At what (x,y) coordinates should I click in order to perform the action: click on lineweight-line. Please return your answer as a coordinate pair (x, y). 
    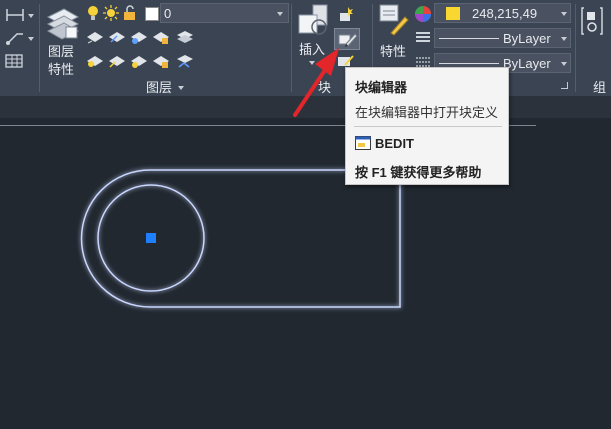
    Looking at the image, I should click on (469, 63).